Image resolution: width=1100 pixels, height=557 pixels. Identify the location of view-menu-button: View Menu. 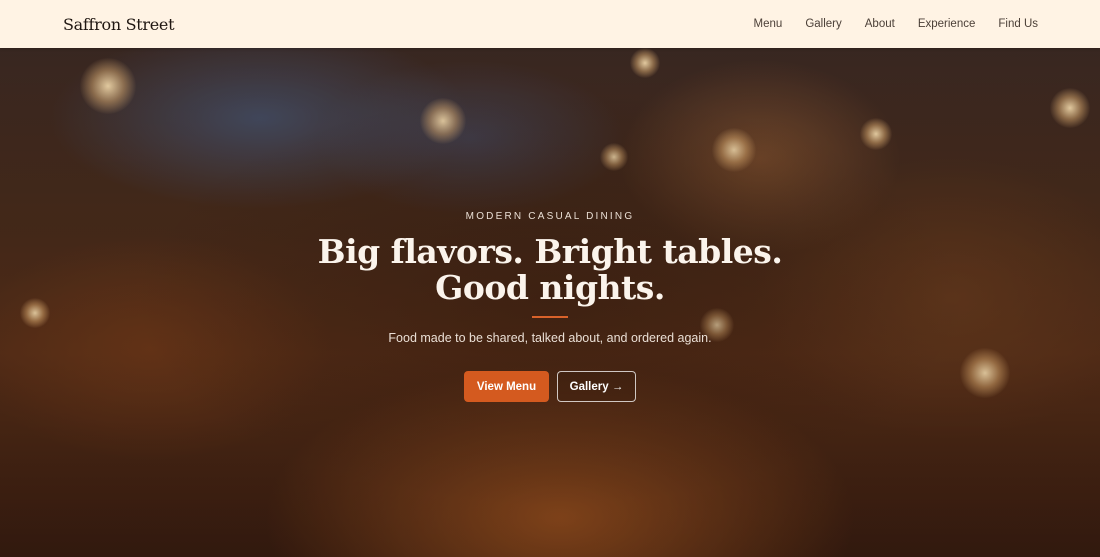
(506, 386).